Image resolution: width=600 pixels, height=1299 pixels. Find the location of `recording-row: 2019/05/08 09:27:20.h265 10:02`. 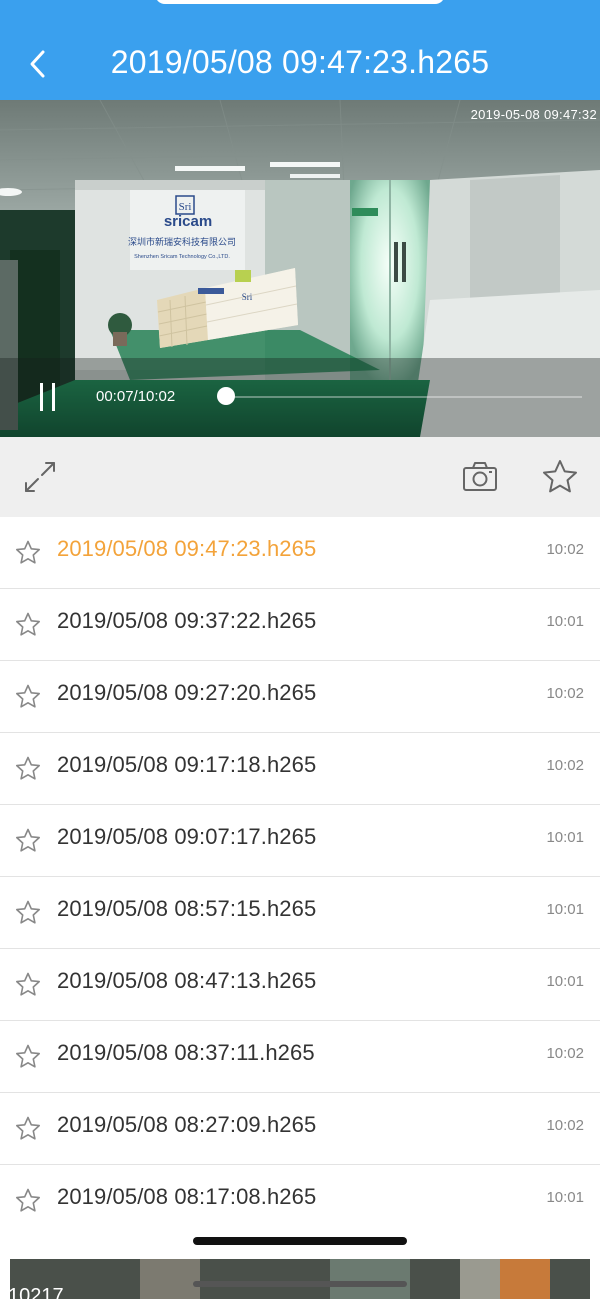

recording-row: 2019/05/08 09:27:20.h265 10:02 is located at coordinates (300, 697).